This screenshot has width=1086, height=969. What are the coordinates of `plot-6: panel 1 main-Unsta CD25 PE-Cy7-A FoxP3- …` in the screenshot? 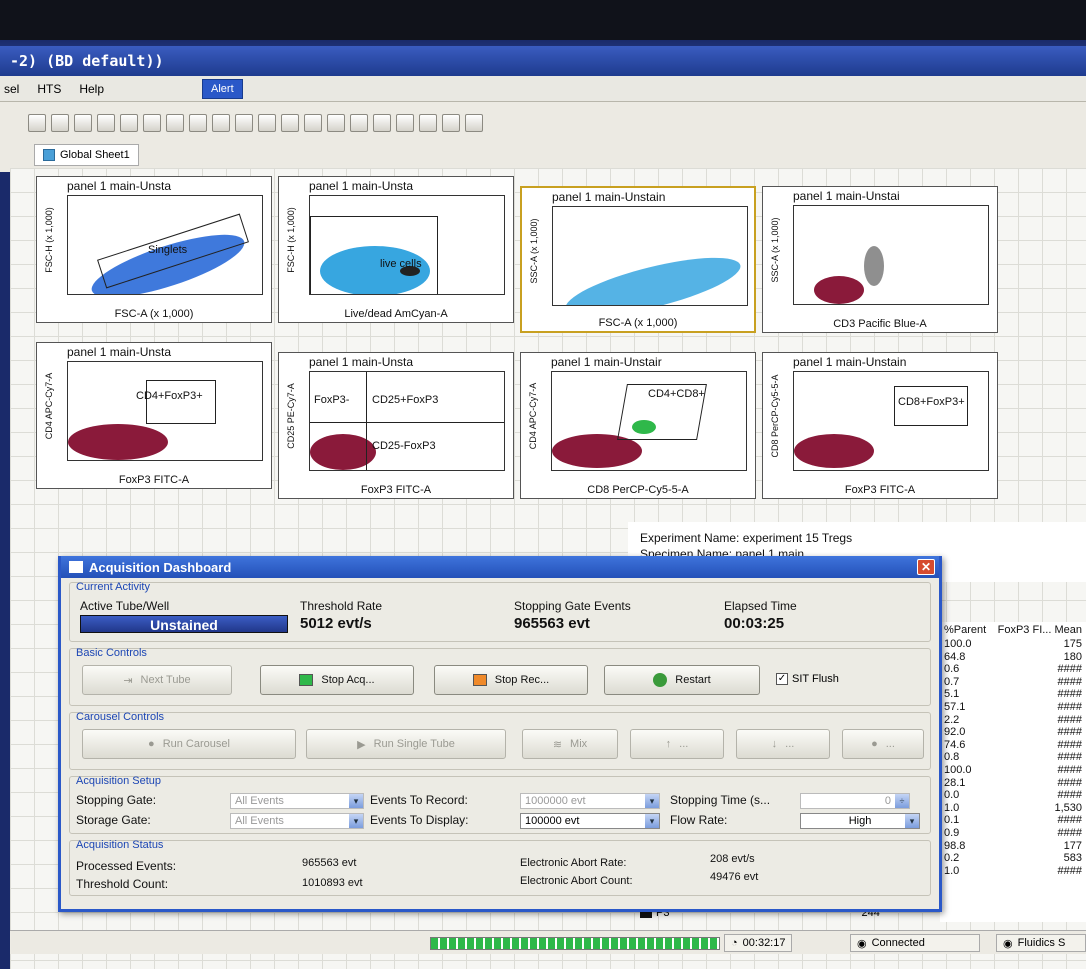 It's located at (396, 425).